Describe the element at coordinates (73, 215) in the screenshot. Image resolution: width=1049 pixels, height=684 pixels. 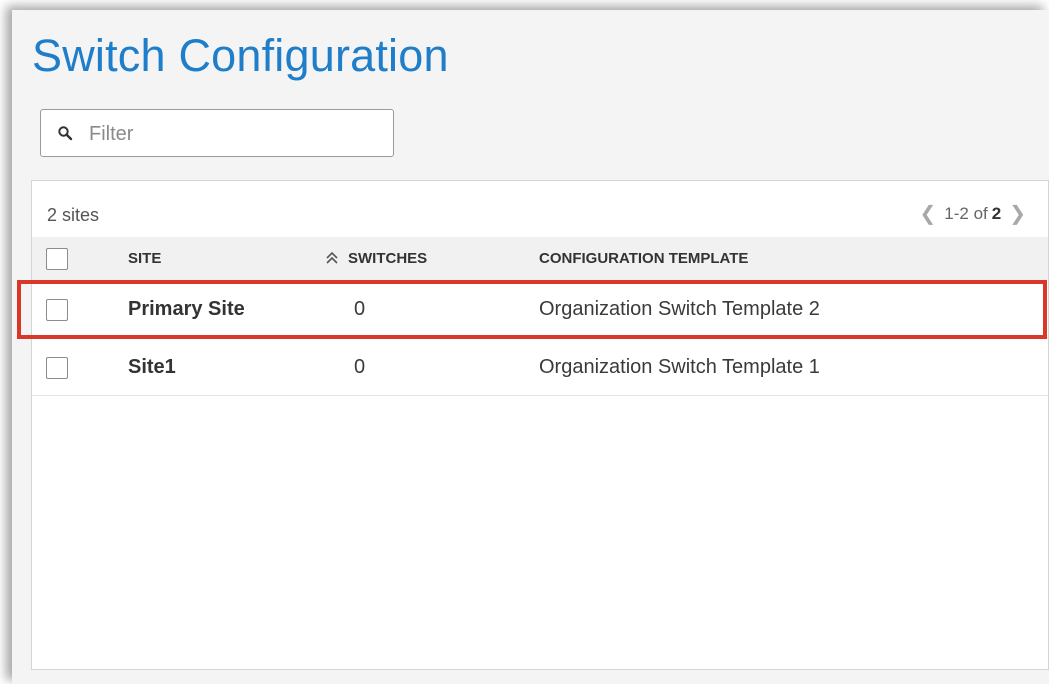
I see `site-count: 2 sites` at that location.